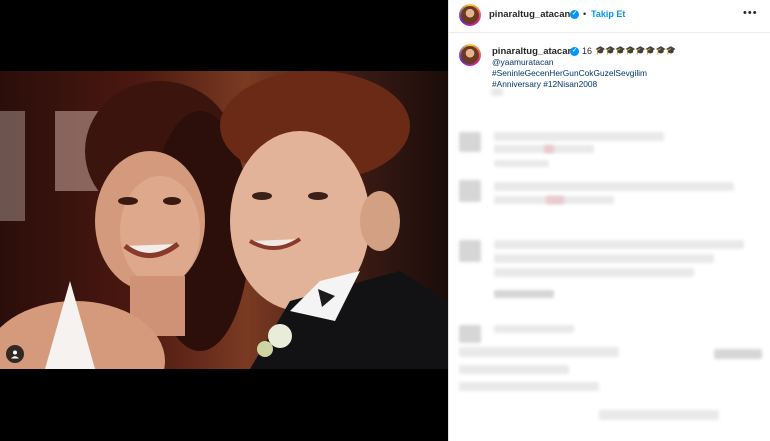 The image size is (770, 441). I want to click on user-tag-glyph, so click(15, 354).